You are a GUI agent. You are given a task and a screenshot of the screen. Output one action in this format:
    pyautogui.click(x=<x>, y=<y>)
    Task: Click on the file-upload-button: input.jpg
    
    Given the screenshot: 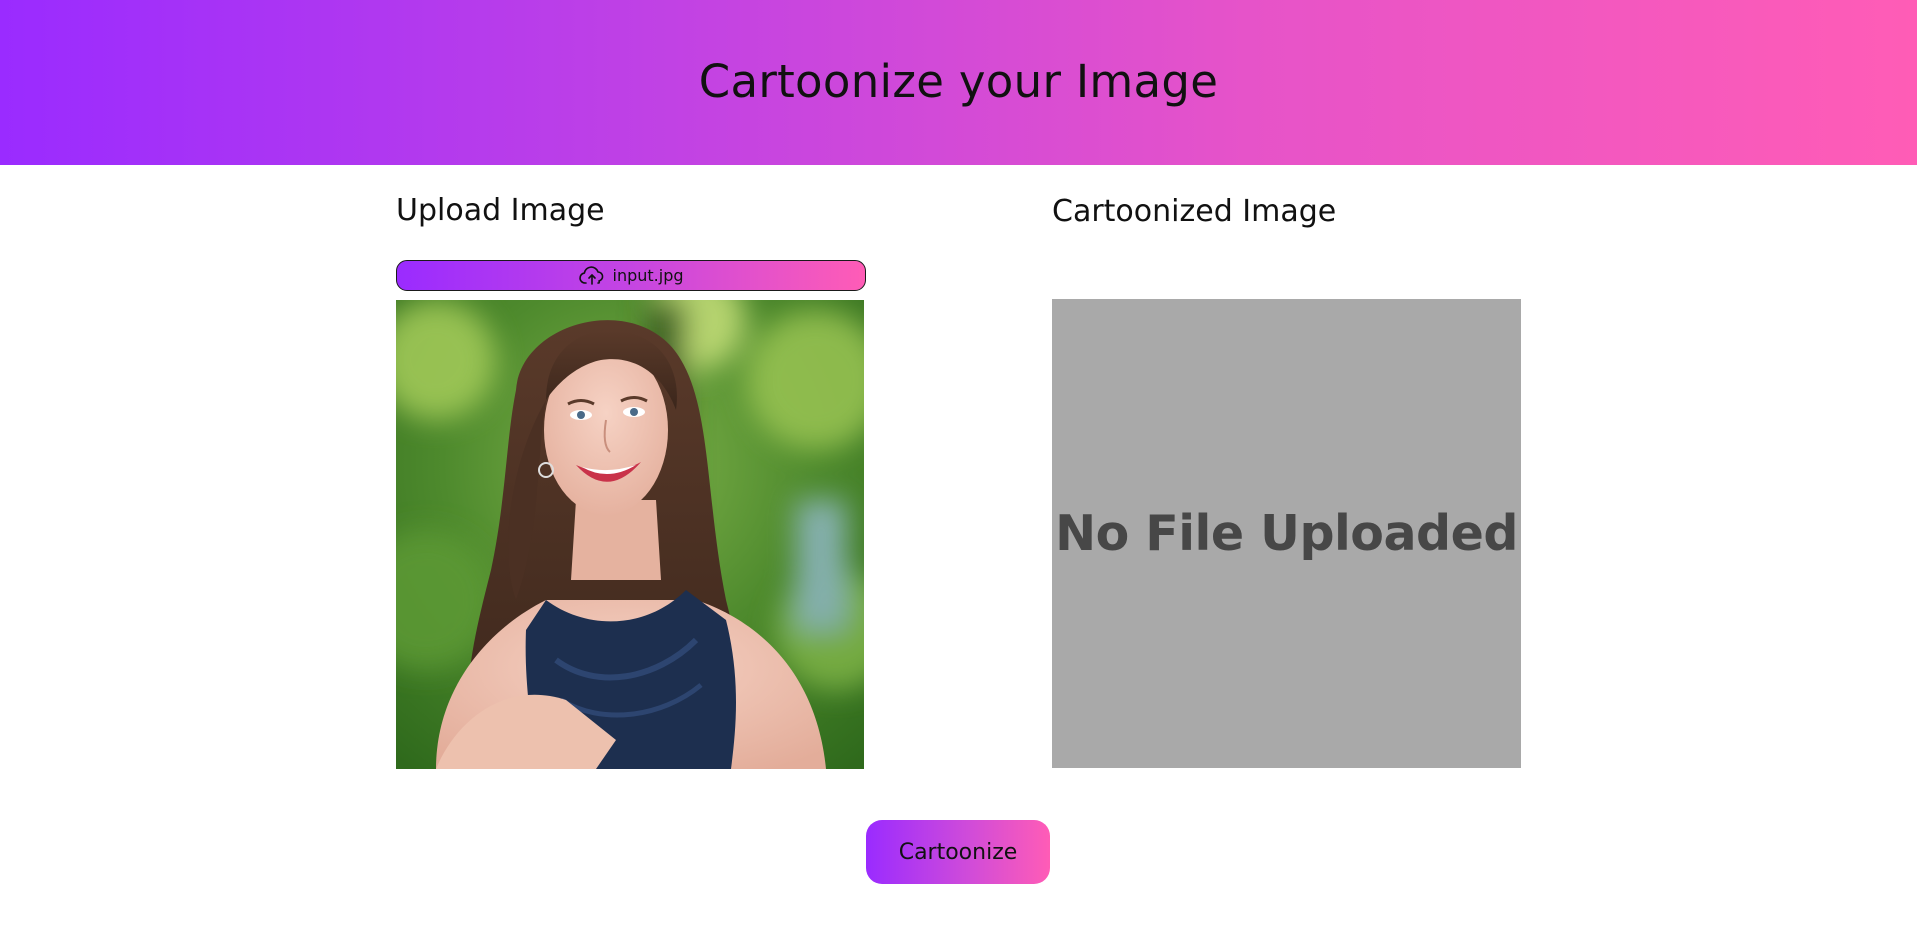 What is the action you would take?
    pyautogui.click(x=631, y=275)
    